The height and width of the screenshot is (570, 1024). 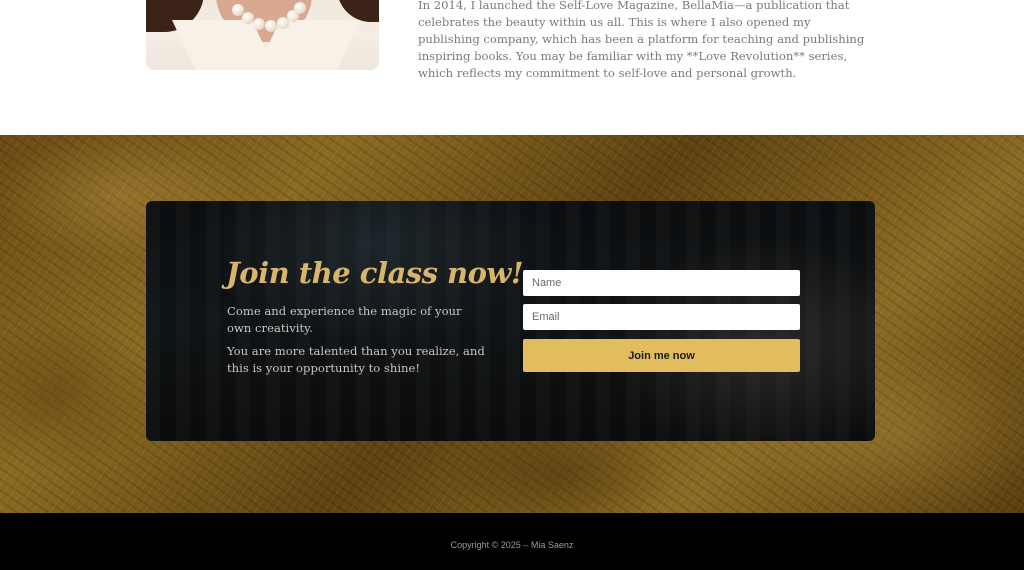 What do you see at coordinates (661, 283) in the screenshot?
I see `name-input` at bounding box center [661, 283].